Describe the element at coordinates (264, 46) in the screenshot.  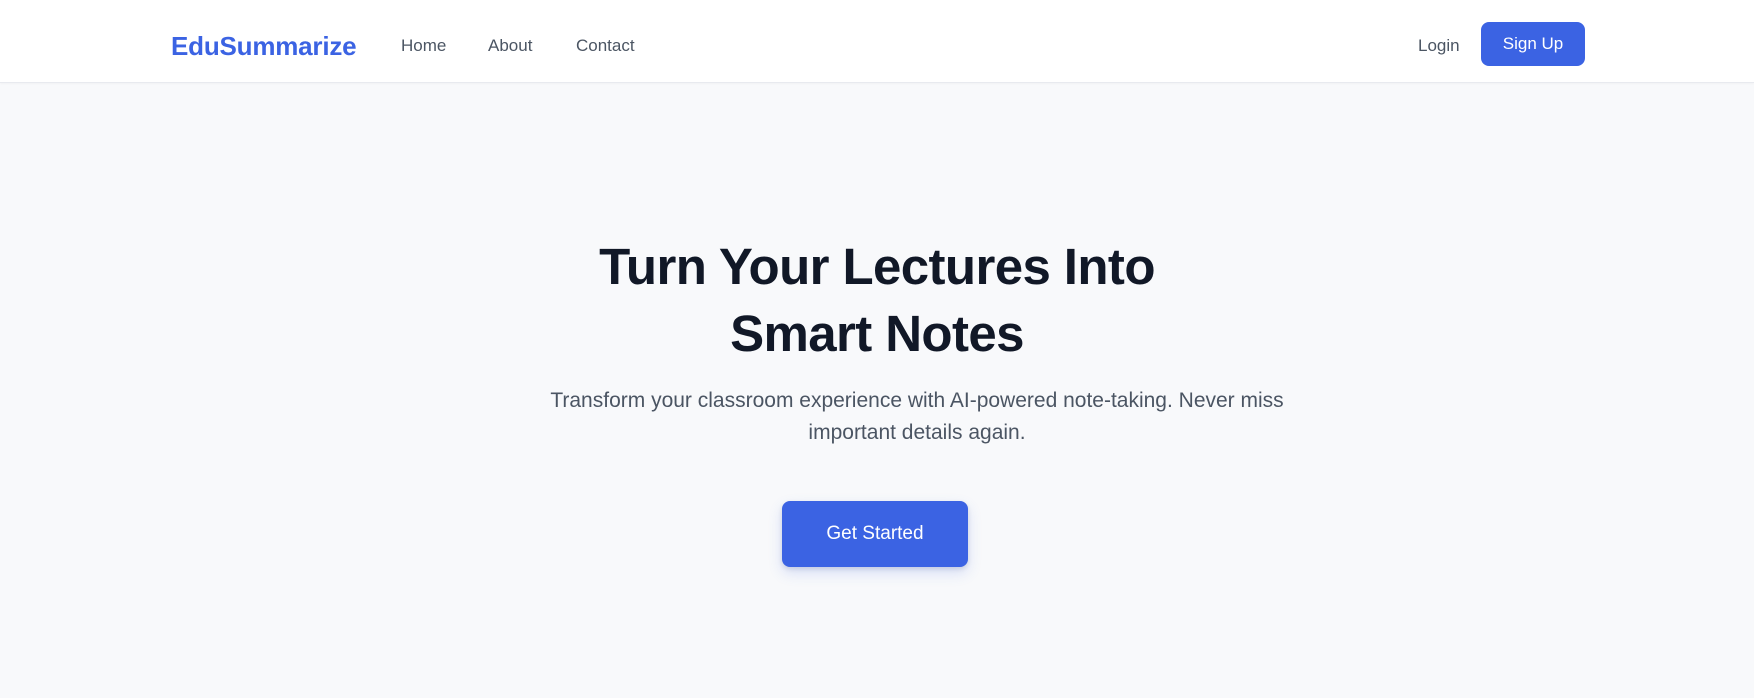
I see `brand-logo: EduSummarize` at that location.